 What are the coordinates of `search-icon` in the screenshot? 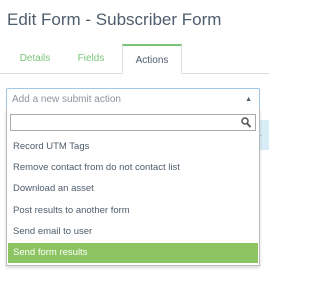 It's located at (246, 122).